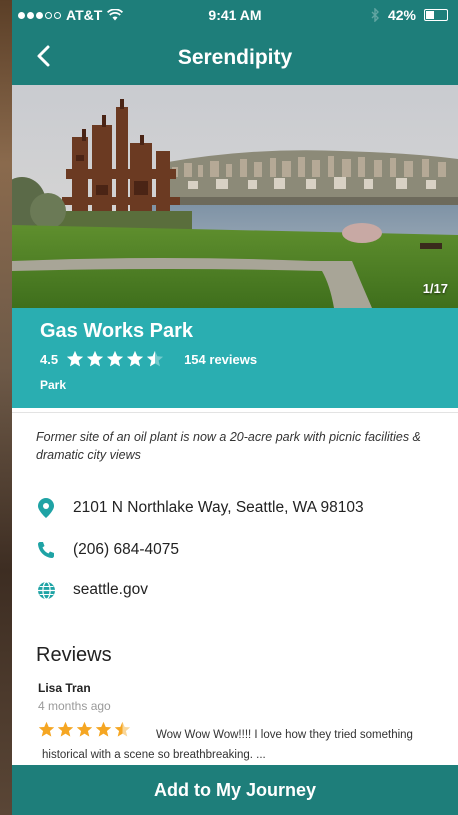  I want to click on add-to-journey-button: Add to My Journey, so click(235, 790).